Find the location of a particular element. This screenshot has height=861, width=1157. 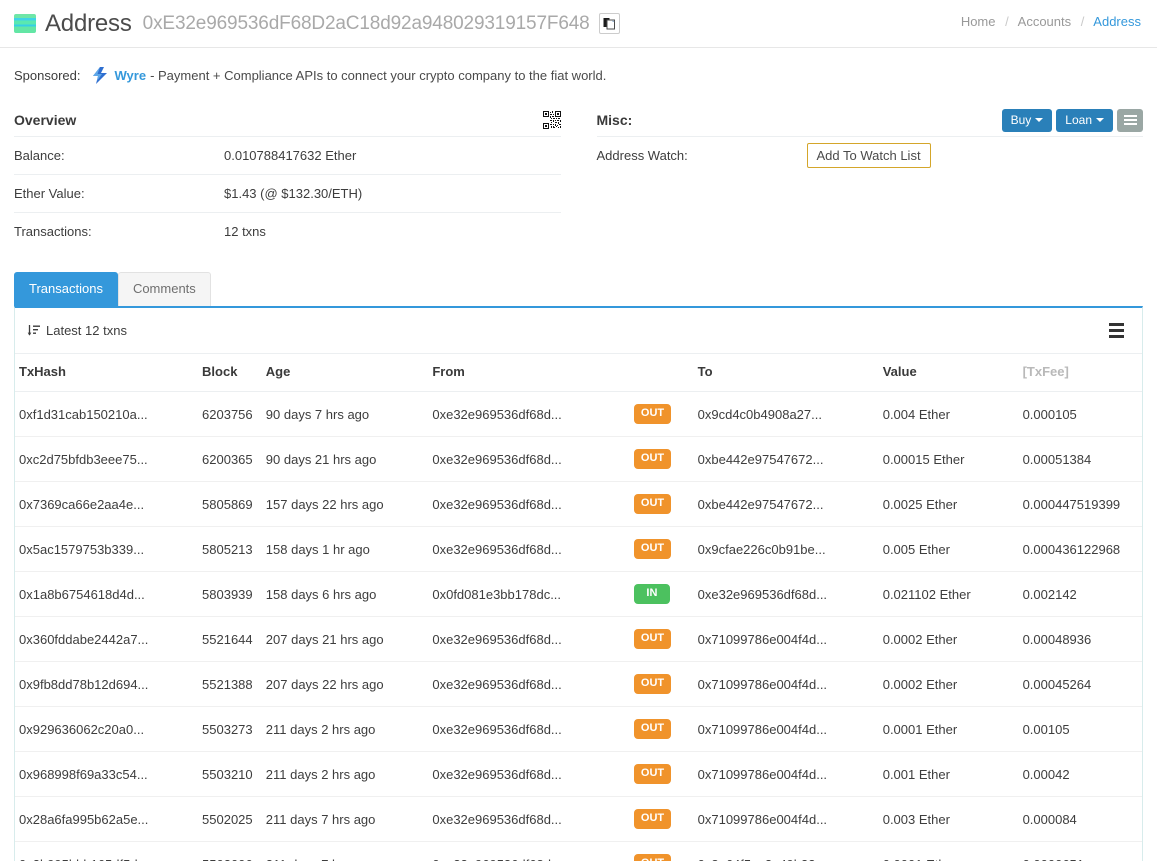

cell-txfee: 0.00045264 is located at coordinates (1080, 684).